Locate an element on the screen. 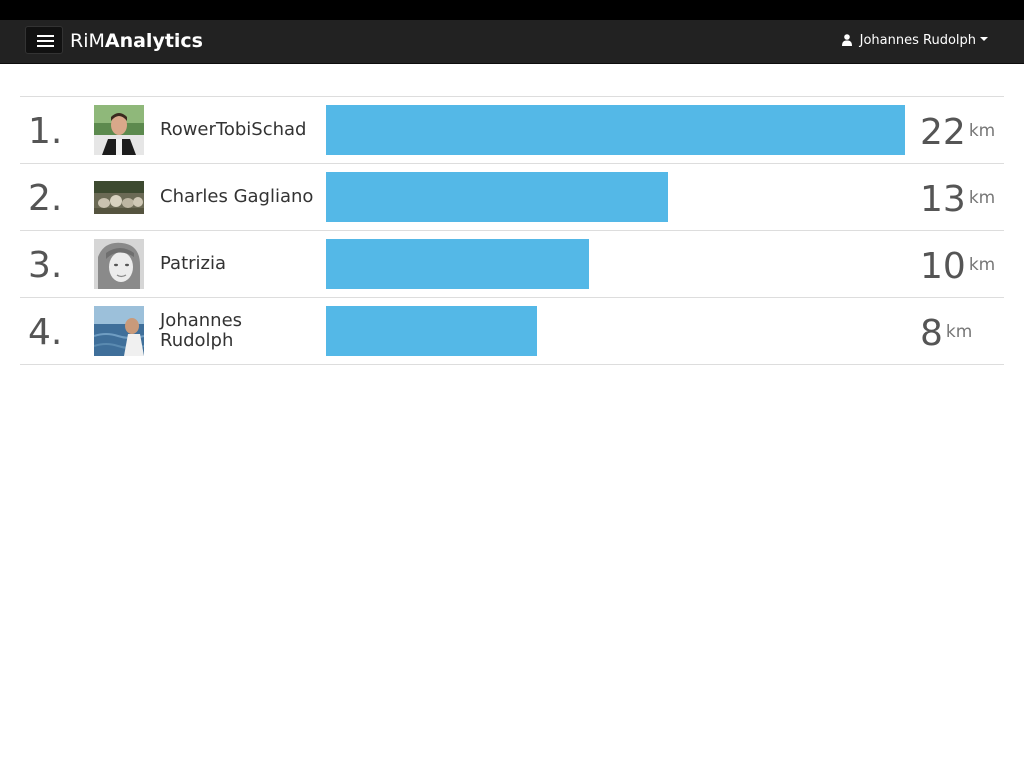  brand-prefix: RiM is located at coordinates (87, 41).